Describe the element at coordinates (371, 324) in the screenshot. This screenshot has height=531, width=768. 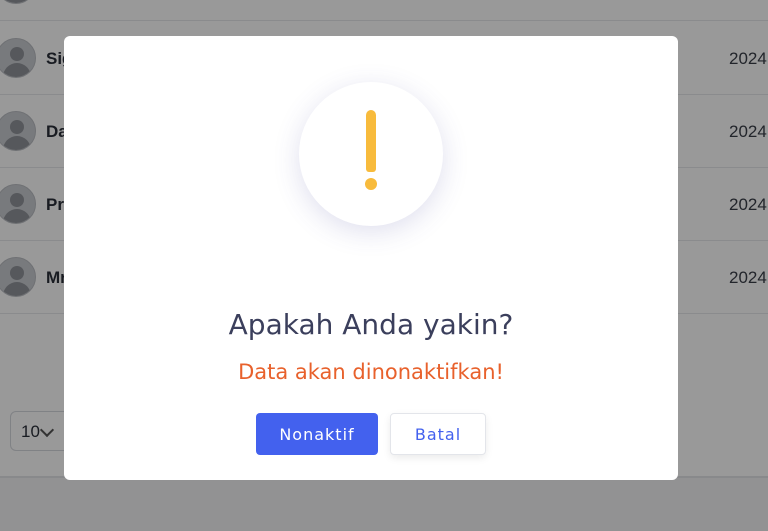
I see `dialog-title: Apakah Anda yakin?` at that location.